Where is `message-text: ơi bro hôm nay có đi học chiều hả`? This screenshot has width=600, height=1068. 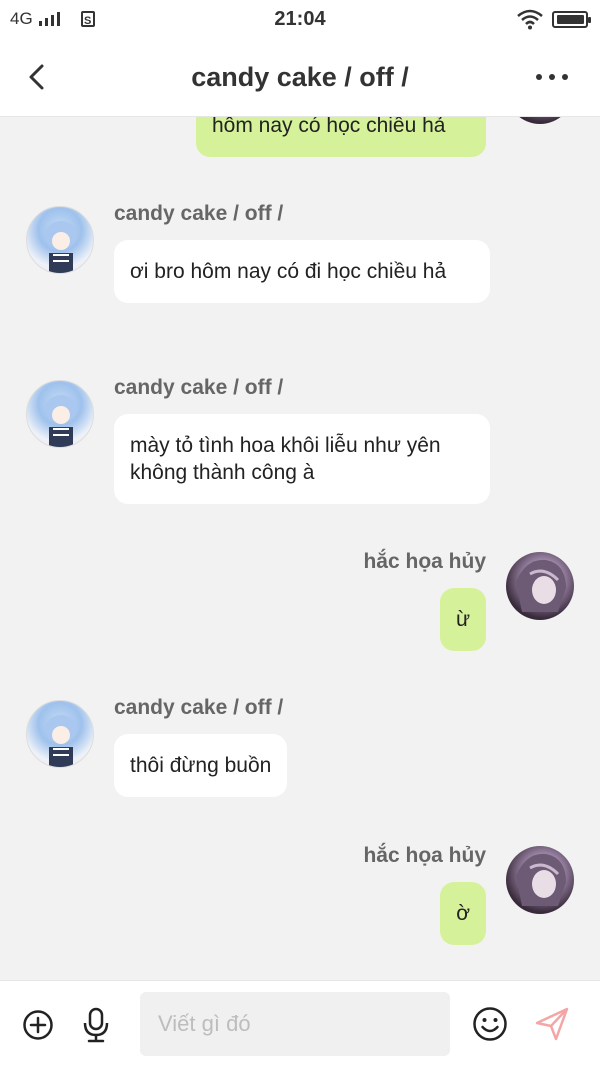
message-text: ơi bro hôm nay có đi học chiều hả is located at coordinates (288, 271).